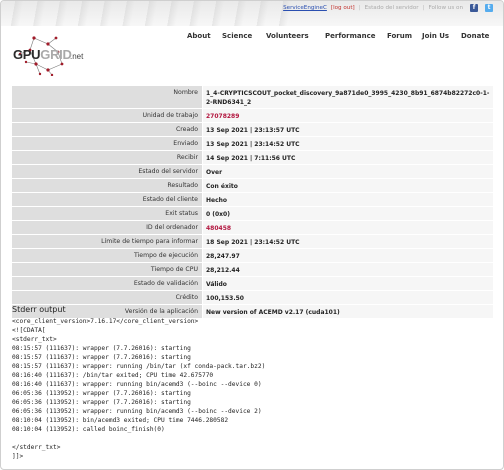 The width and height of the screenshot is (504, 470). Describe the element at coordinates (39, 309) in the screenshot. I see `stderr-heading: Stderr output` at that location.